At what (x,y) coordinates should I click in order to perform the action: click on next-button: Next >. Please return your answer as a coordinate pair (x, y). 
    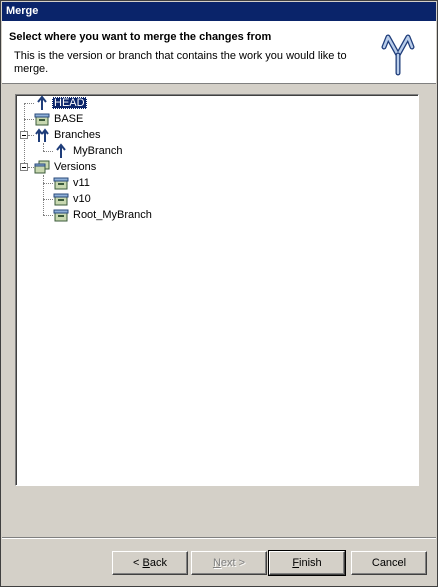
    Looking at the image, I should click on (229, 563).